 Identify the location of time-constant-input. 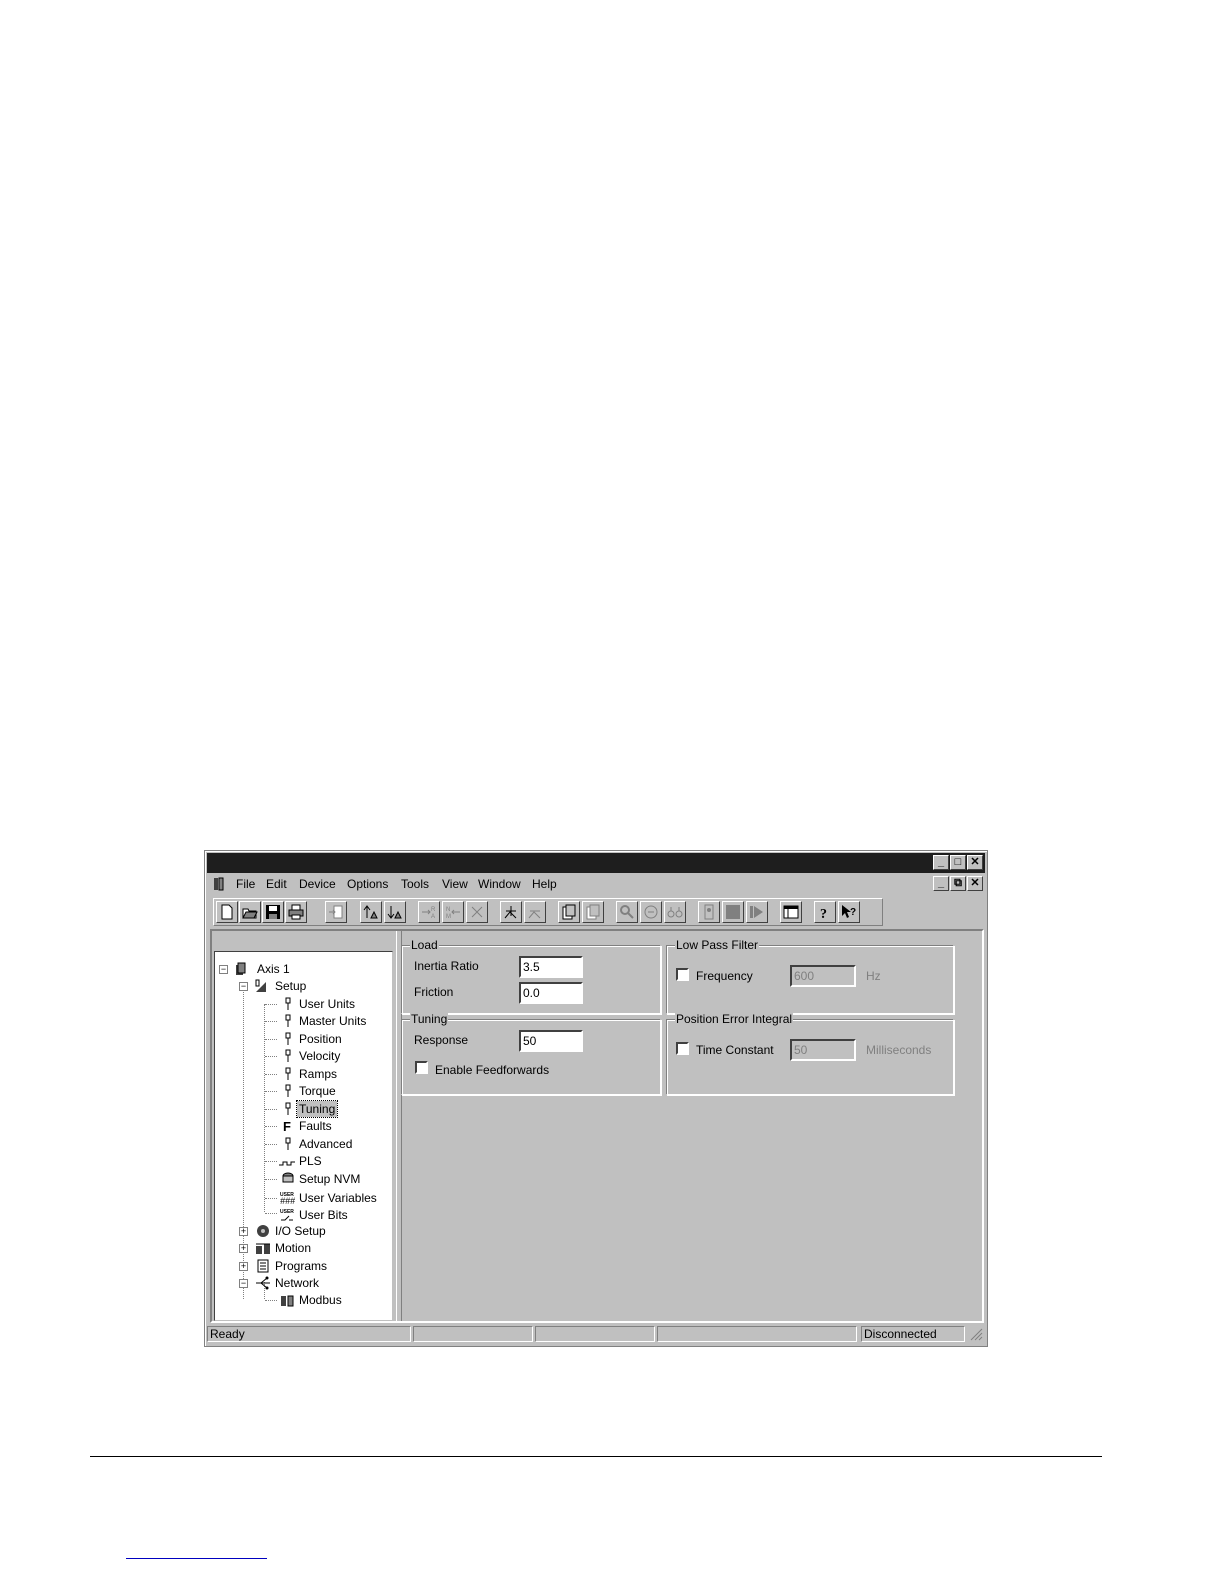
(823, 1050).